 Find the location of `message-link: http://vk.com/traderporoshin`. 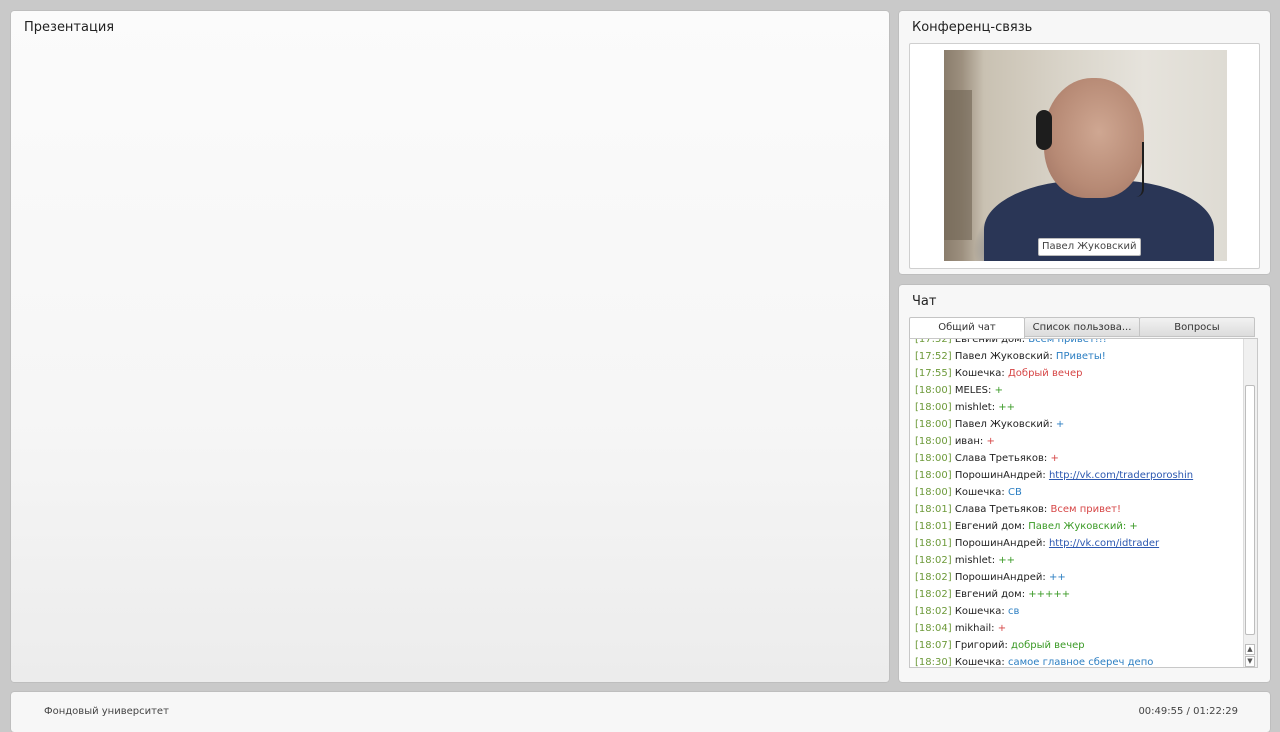

message-link: http://vk.com/traderporoshin is located at coordinates (1121, 475).